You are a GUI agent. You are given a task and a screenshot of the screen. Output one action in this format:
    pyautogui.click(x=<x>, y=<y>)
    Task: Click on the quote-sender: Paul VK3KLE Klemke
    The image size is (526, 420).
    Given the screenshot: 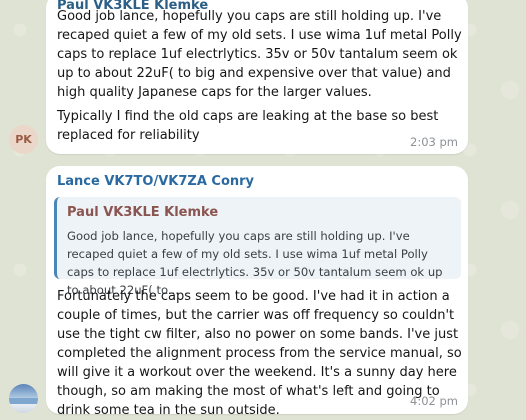 What is the action you would take?
    pyautogui.click(x=143, y=212)
    